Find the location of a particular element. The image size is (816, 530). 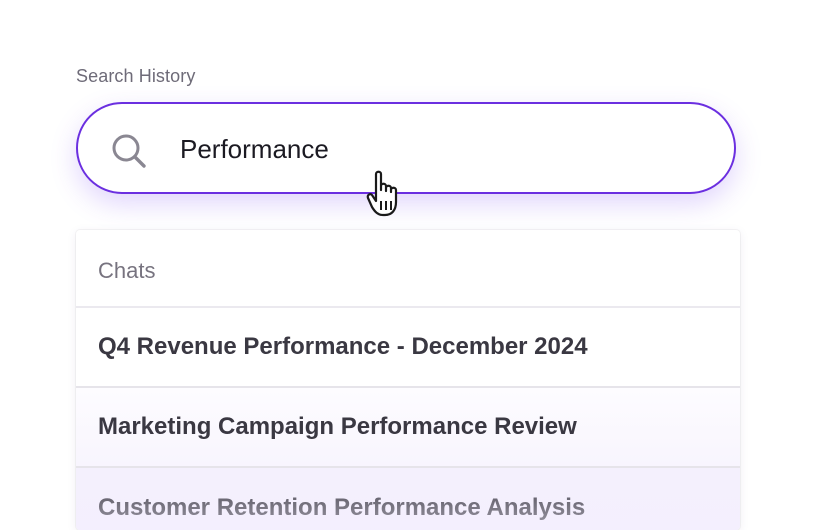

hand-pointer-cursor-icon is located at coordinates (382, 193).